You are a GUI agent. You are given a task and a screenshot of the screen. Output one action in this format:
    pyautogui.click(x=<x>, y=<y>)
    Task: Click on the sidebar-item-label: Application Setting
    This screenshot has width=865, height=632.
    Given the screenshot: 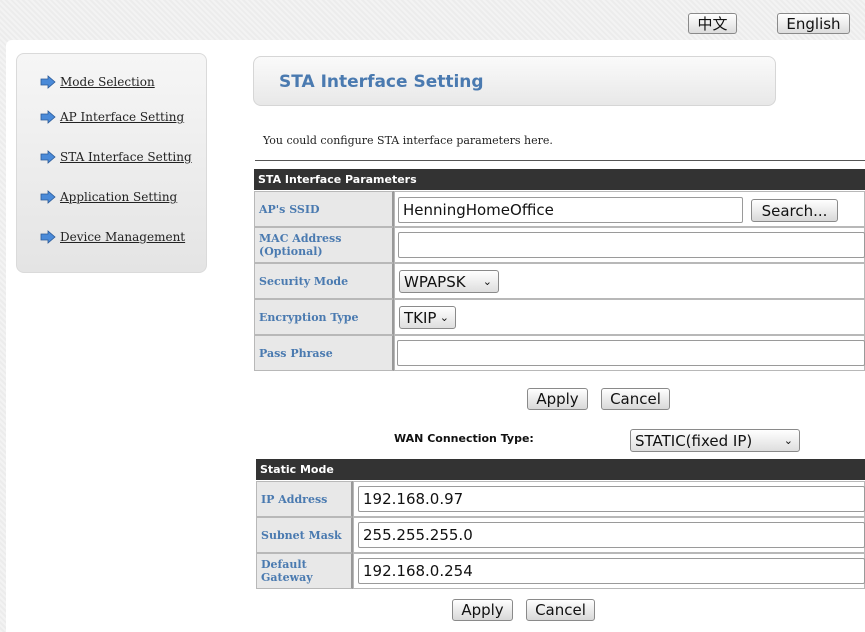 What is the action you would take?
    pyautogui.click(x=118, y=197)
    